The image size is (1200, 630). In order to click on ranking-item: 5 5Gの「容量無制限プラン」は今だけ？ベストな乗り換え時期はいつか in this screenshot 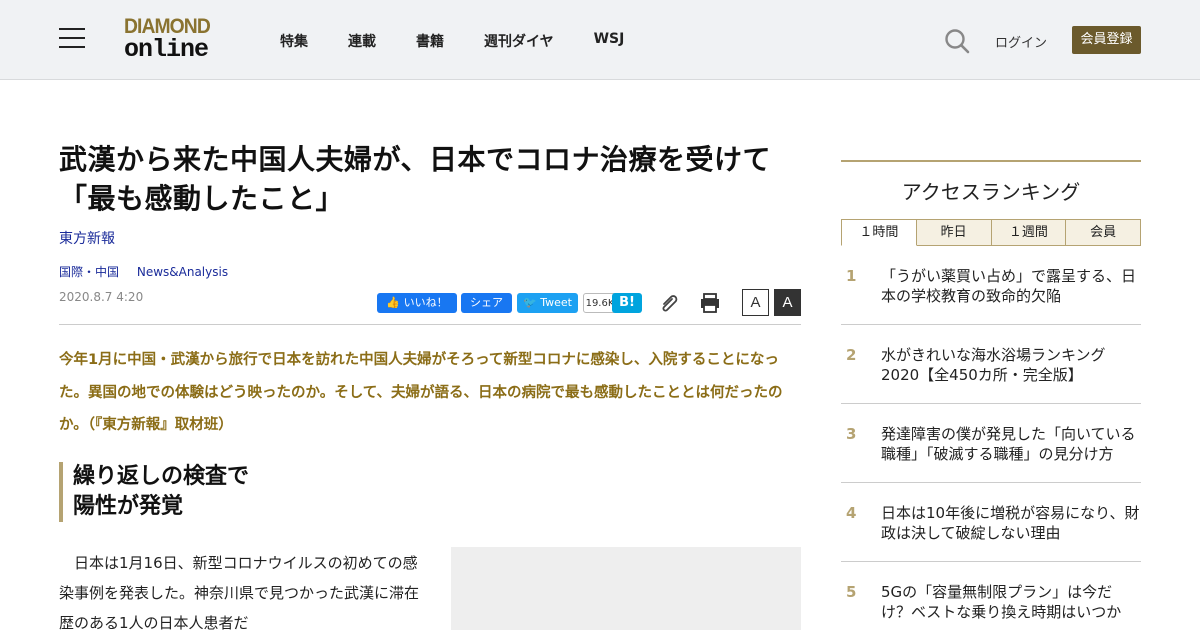, I will do `click(991, 596)`.